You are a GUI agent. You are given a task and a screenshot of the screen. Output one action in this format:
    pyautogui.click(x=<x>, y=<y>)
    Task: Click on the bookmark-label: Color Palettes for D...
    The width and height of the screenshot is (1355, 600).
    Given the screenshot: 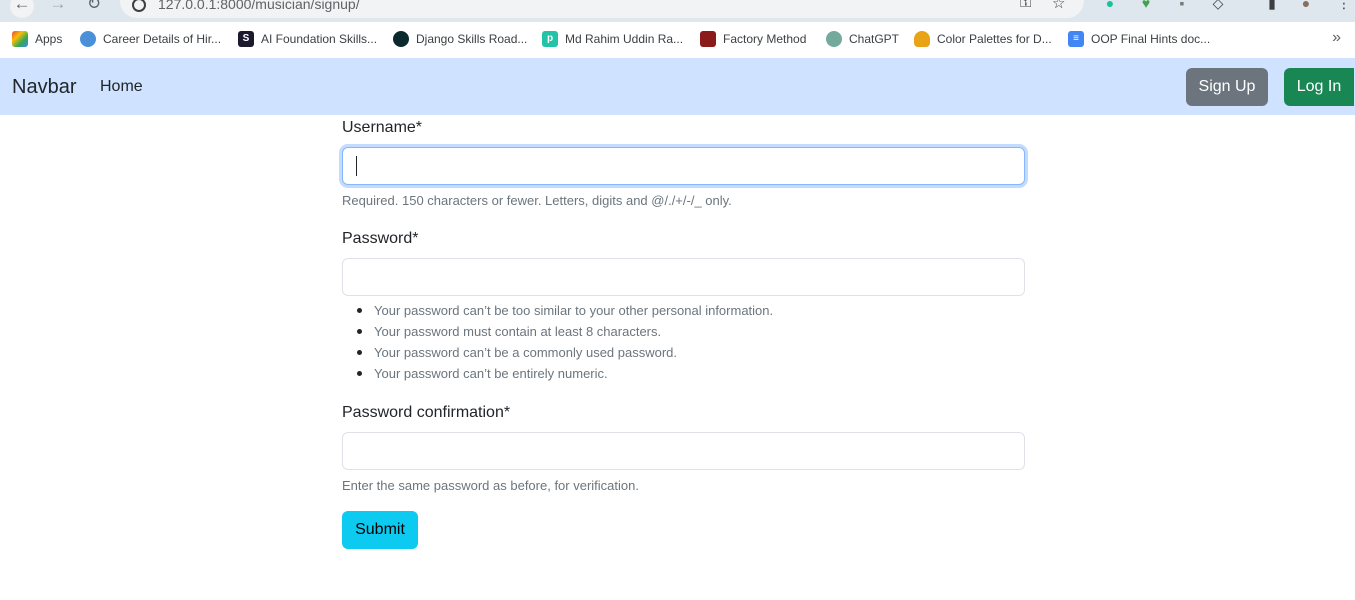 What is the action you would take?
    pyautogui.click(x=994, y=39)
    